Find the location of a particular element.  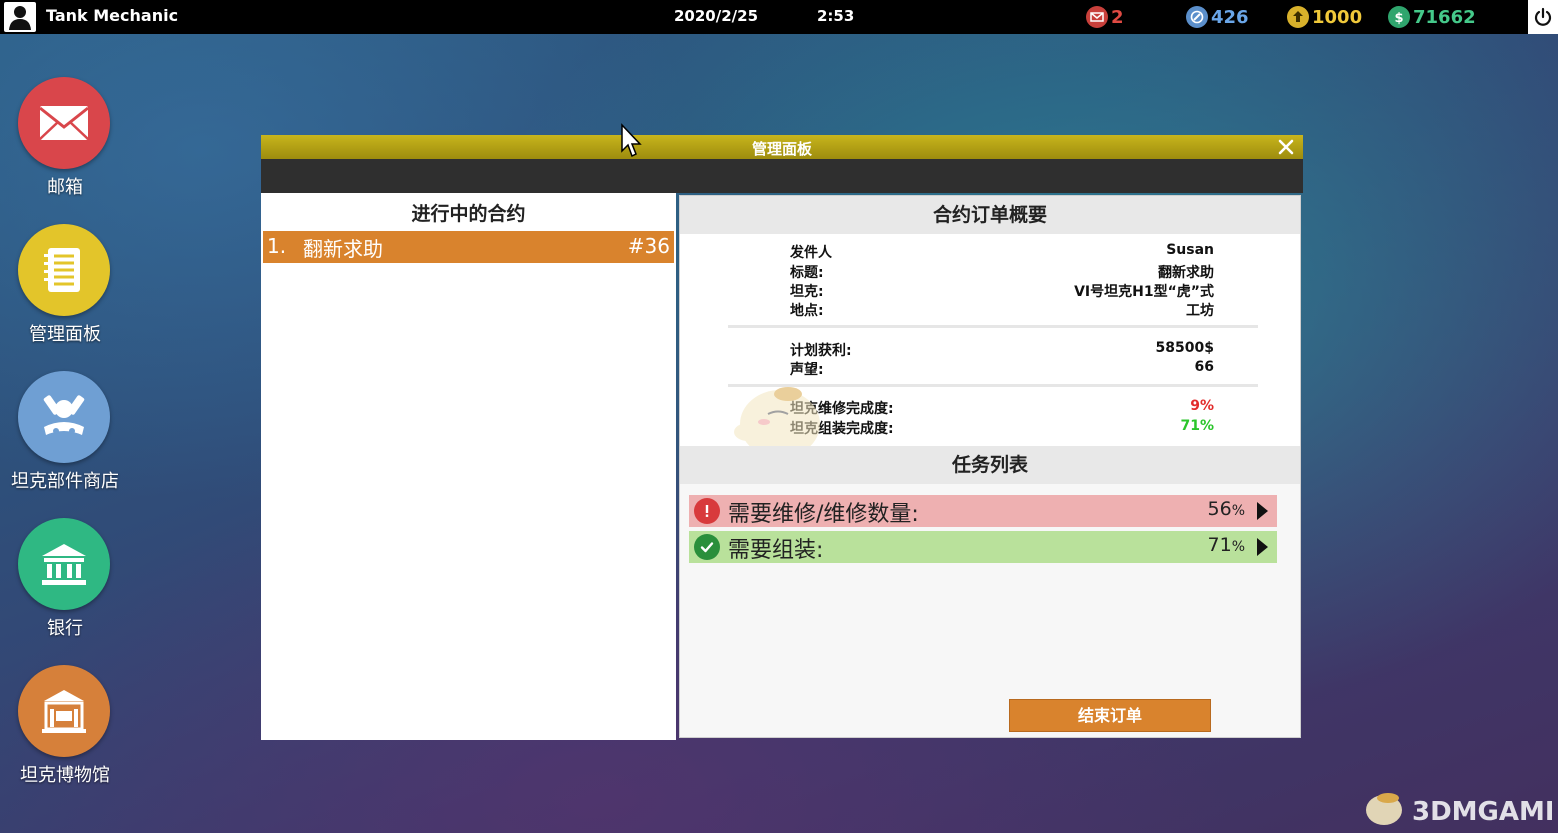

task-assembly: 需要组装: 71% is located at coordinates (983, 547).